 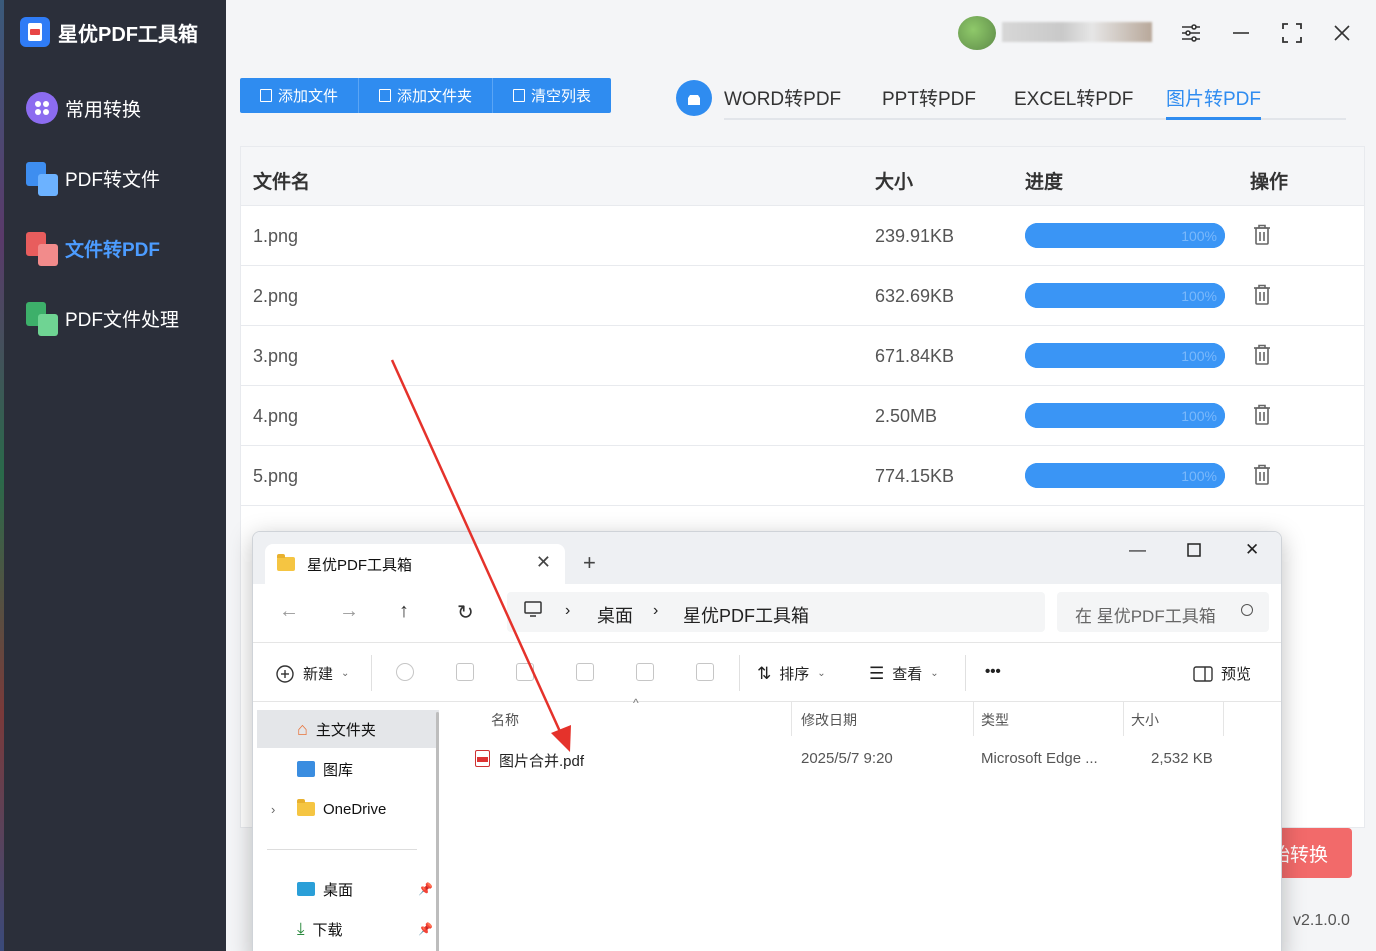 What do you see at coordinates (338, 890) in the screenshot?
I see `nav-desktop-label: 桌面` at bounding box center [338, 890].